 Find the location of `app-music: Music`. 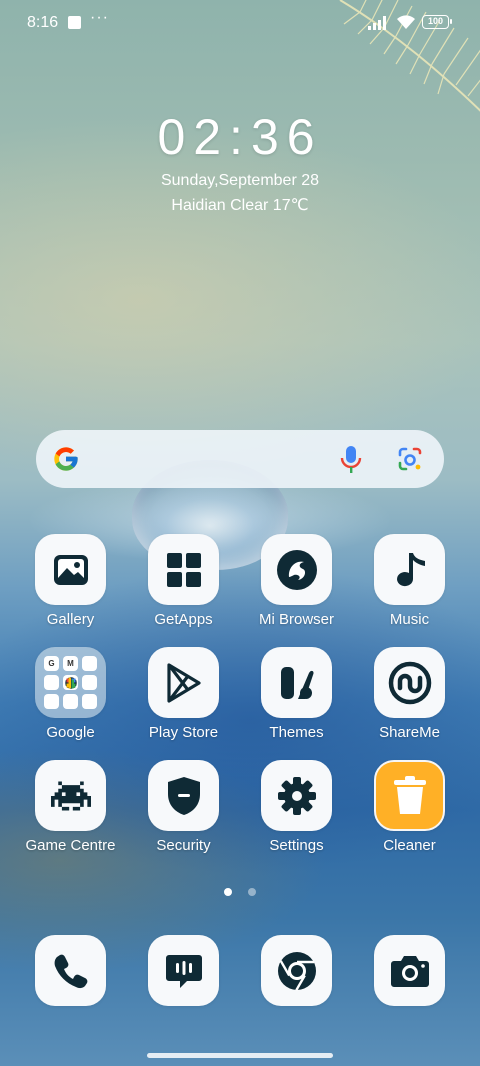

app-music: Music is located at coordinates (409, 581).